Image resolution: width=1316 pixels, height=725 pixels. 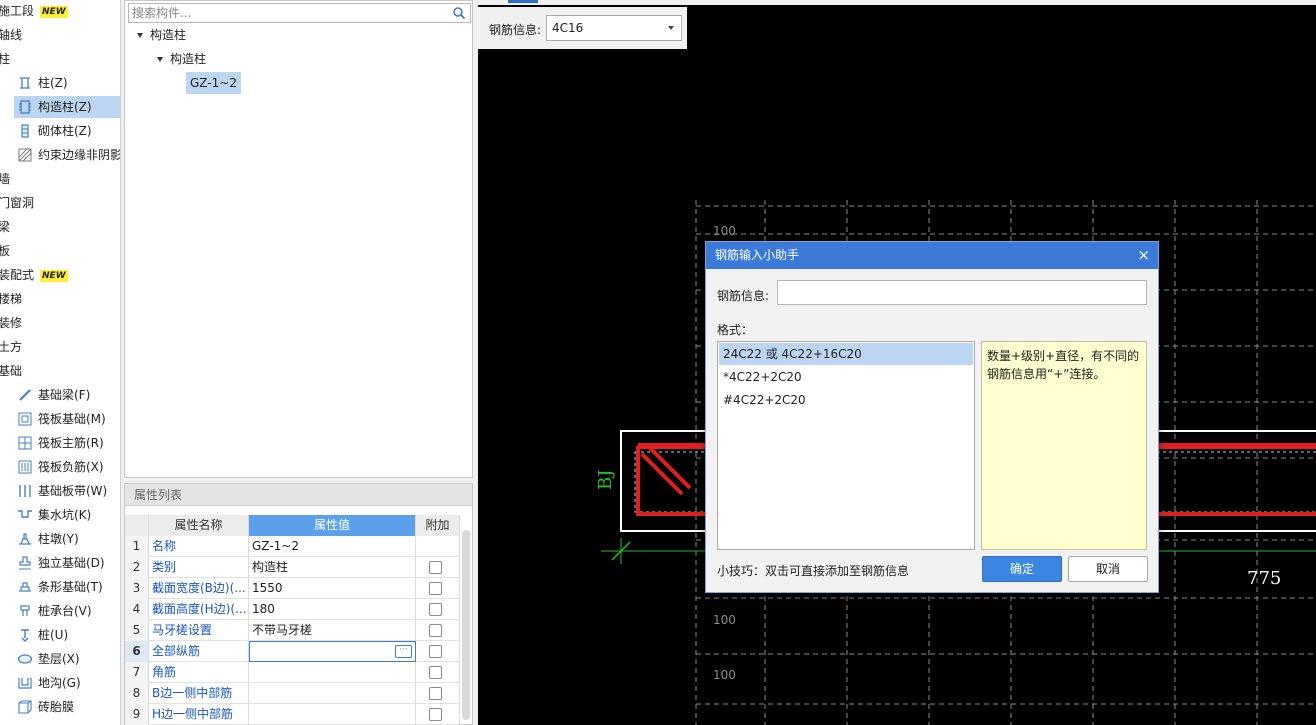 I want to click on nav-item: 柱墩(Y), so click(x=46, y=539).